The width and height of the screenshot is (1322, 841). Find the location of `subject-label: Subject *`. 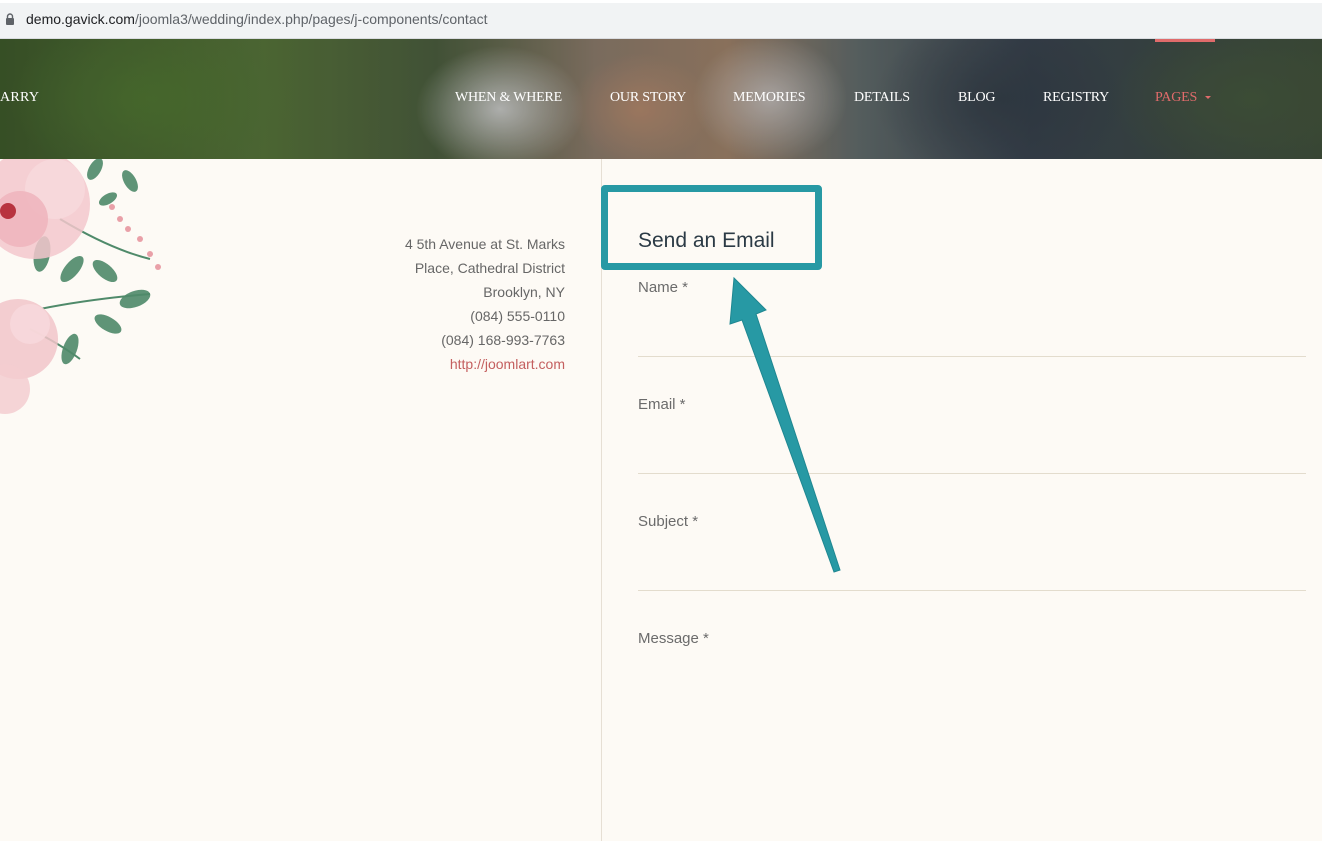

subject-label: Subject * is located at coordinates (668, 521).